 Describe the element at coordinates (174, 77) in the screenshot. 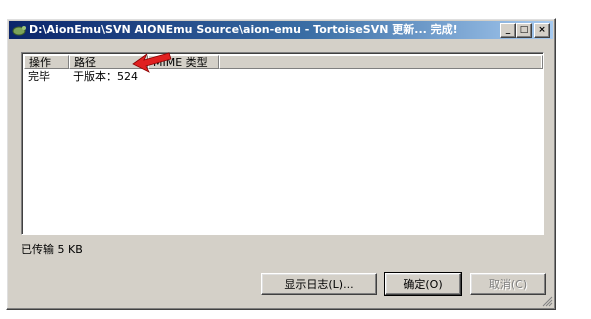

I see `list-item: 完毕 于版本：524` at that location.